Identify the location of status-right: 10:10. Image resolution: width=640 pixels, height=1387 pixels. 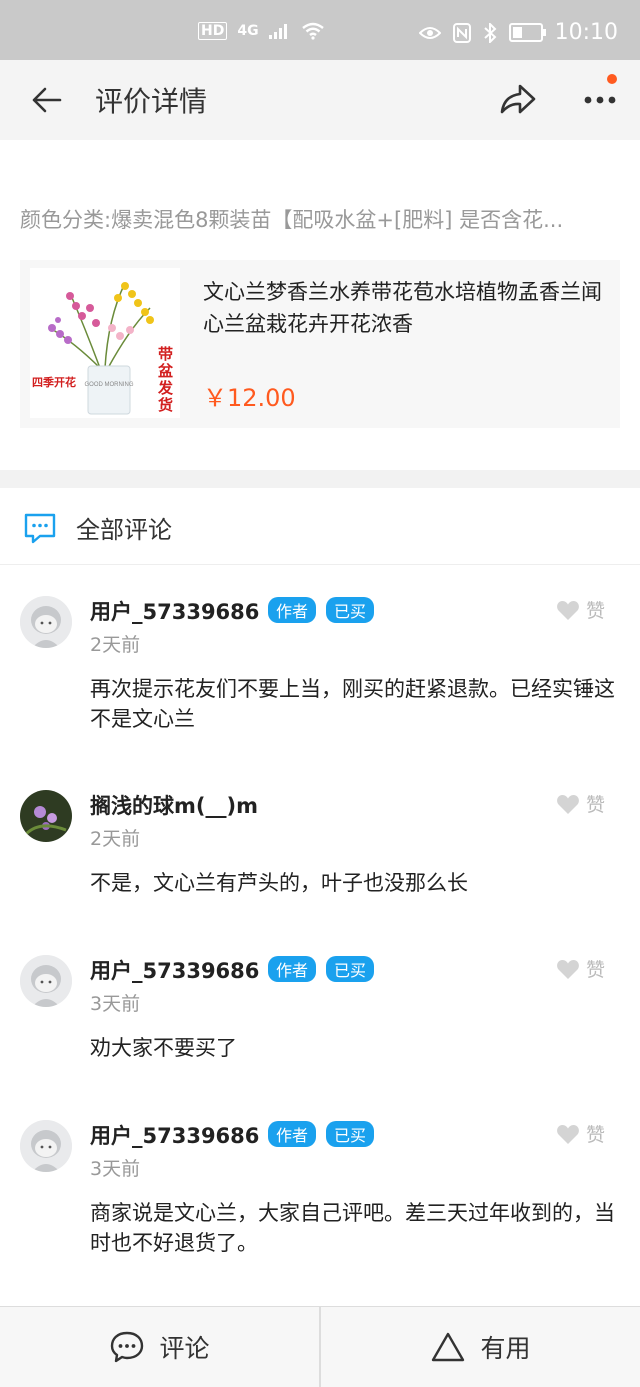
(518, 32).